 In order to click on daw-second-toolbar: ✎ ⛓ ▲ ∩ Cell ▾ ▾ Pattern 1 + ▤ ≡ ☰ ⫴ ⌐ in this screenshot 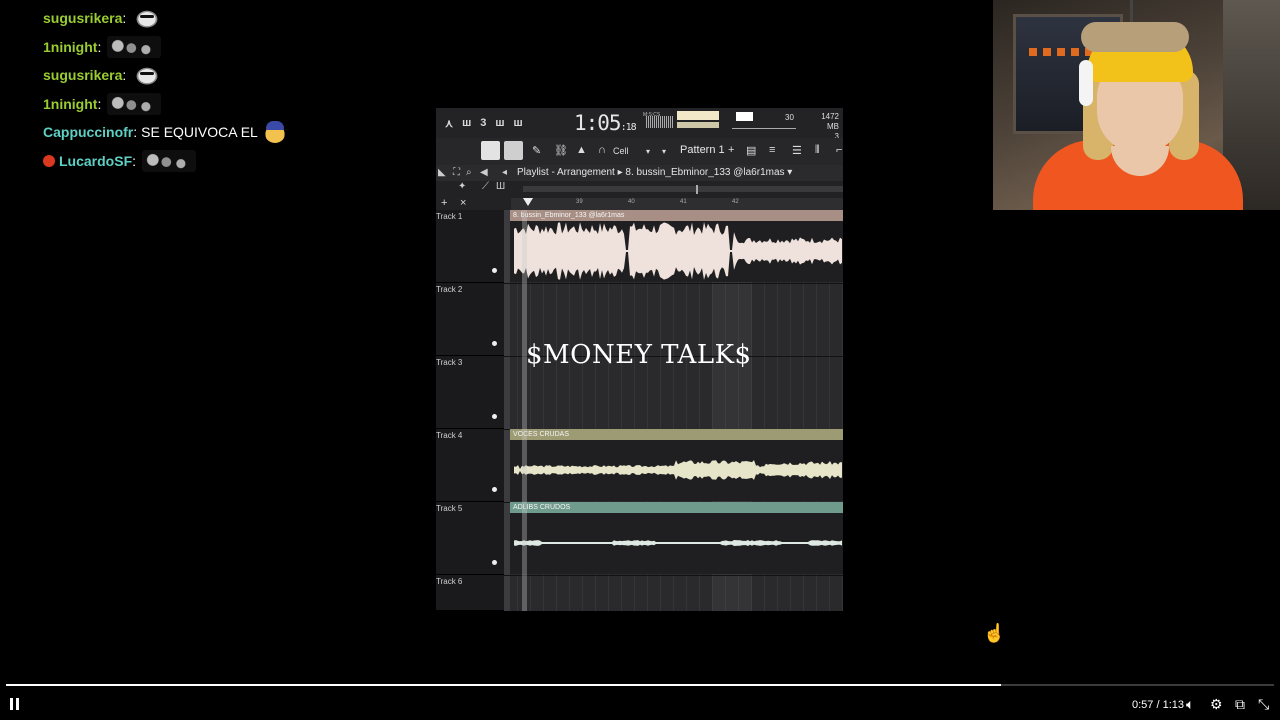, I will do `click(639, 151)`.